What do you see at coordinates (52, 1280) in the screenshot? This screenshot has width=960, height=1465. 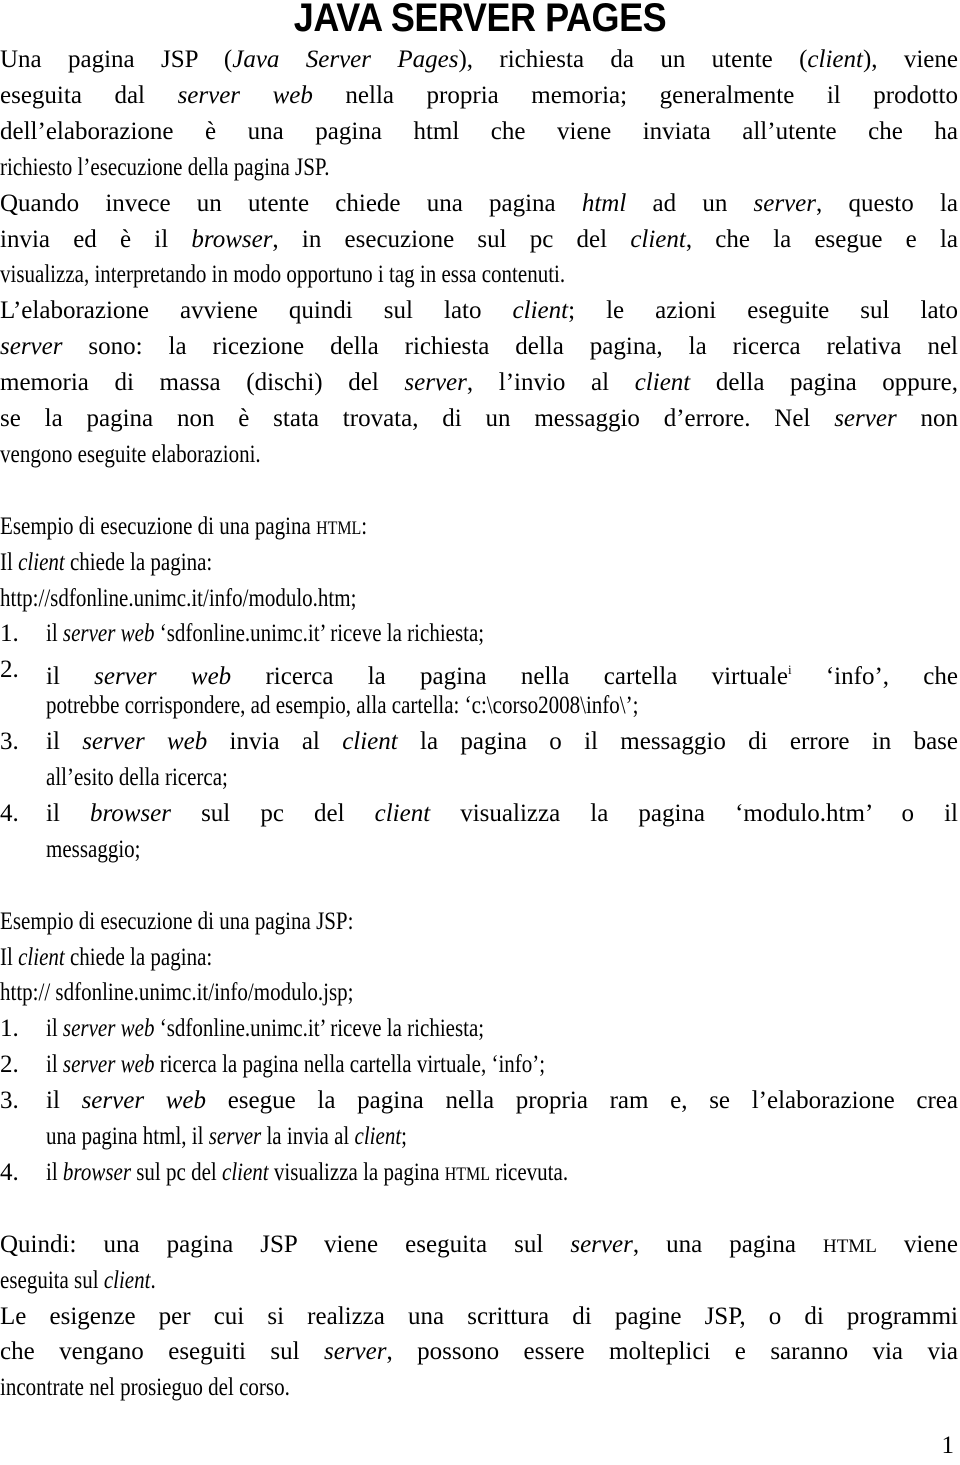 I see `text-run: eseguita sul` at bounding box center [52, 1280].